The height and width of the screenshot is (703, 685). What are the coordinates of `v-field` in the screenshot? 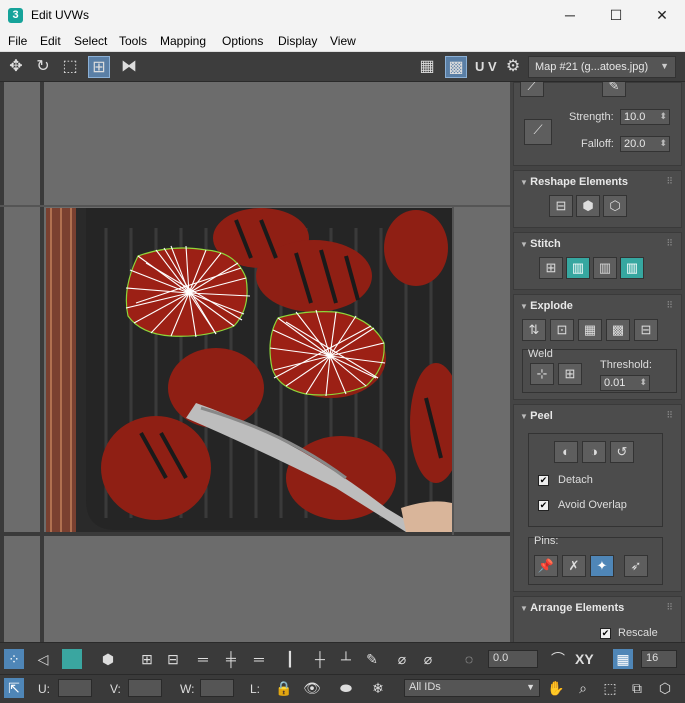 It's located at (145, 688).